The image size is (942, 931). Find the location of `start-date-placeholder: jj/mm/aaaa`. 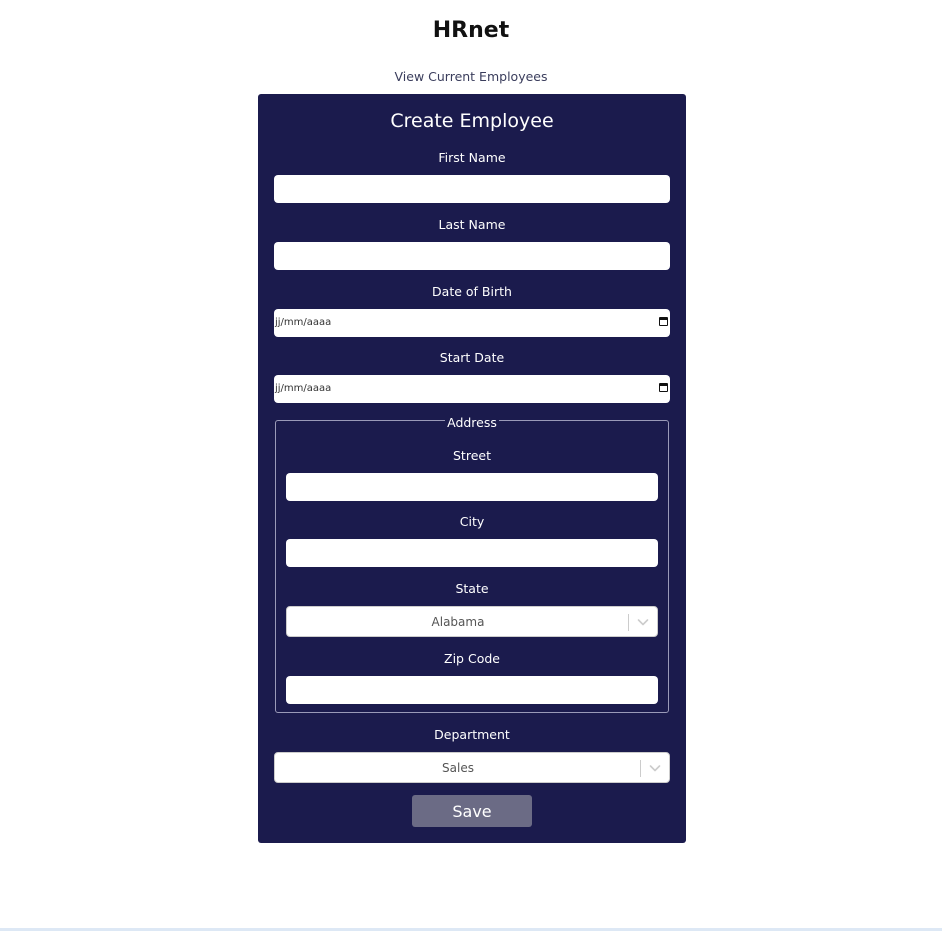

start-date-placeholder: jj/mm/aaaa is located at coordinates (303, 388).